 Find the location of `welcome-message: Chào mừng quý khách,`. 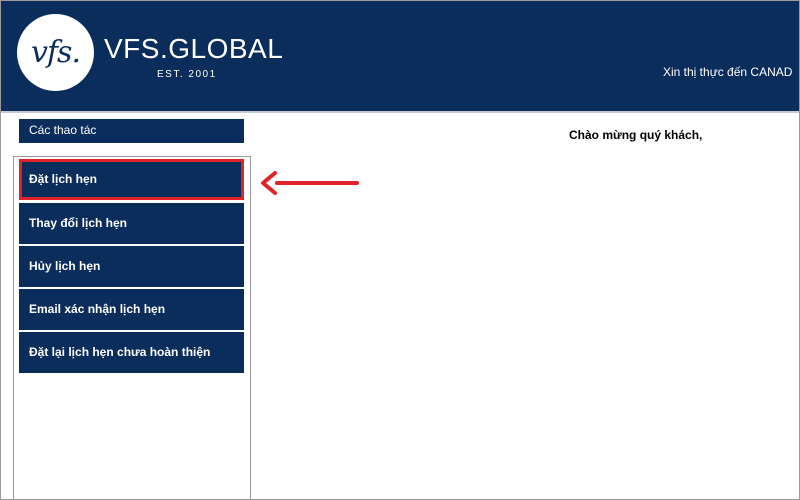

welcome-message: Chào mừng quý khách, is located at coordinates (636, 135).